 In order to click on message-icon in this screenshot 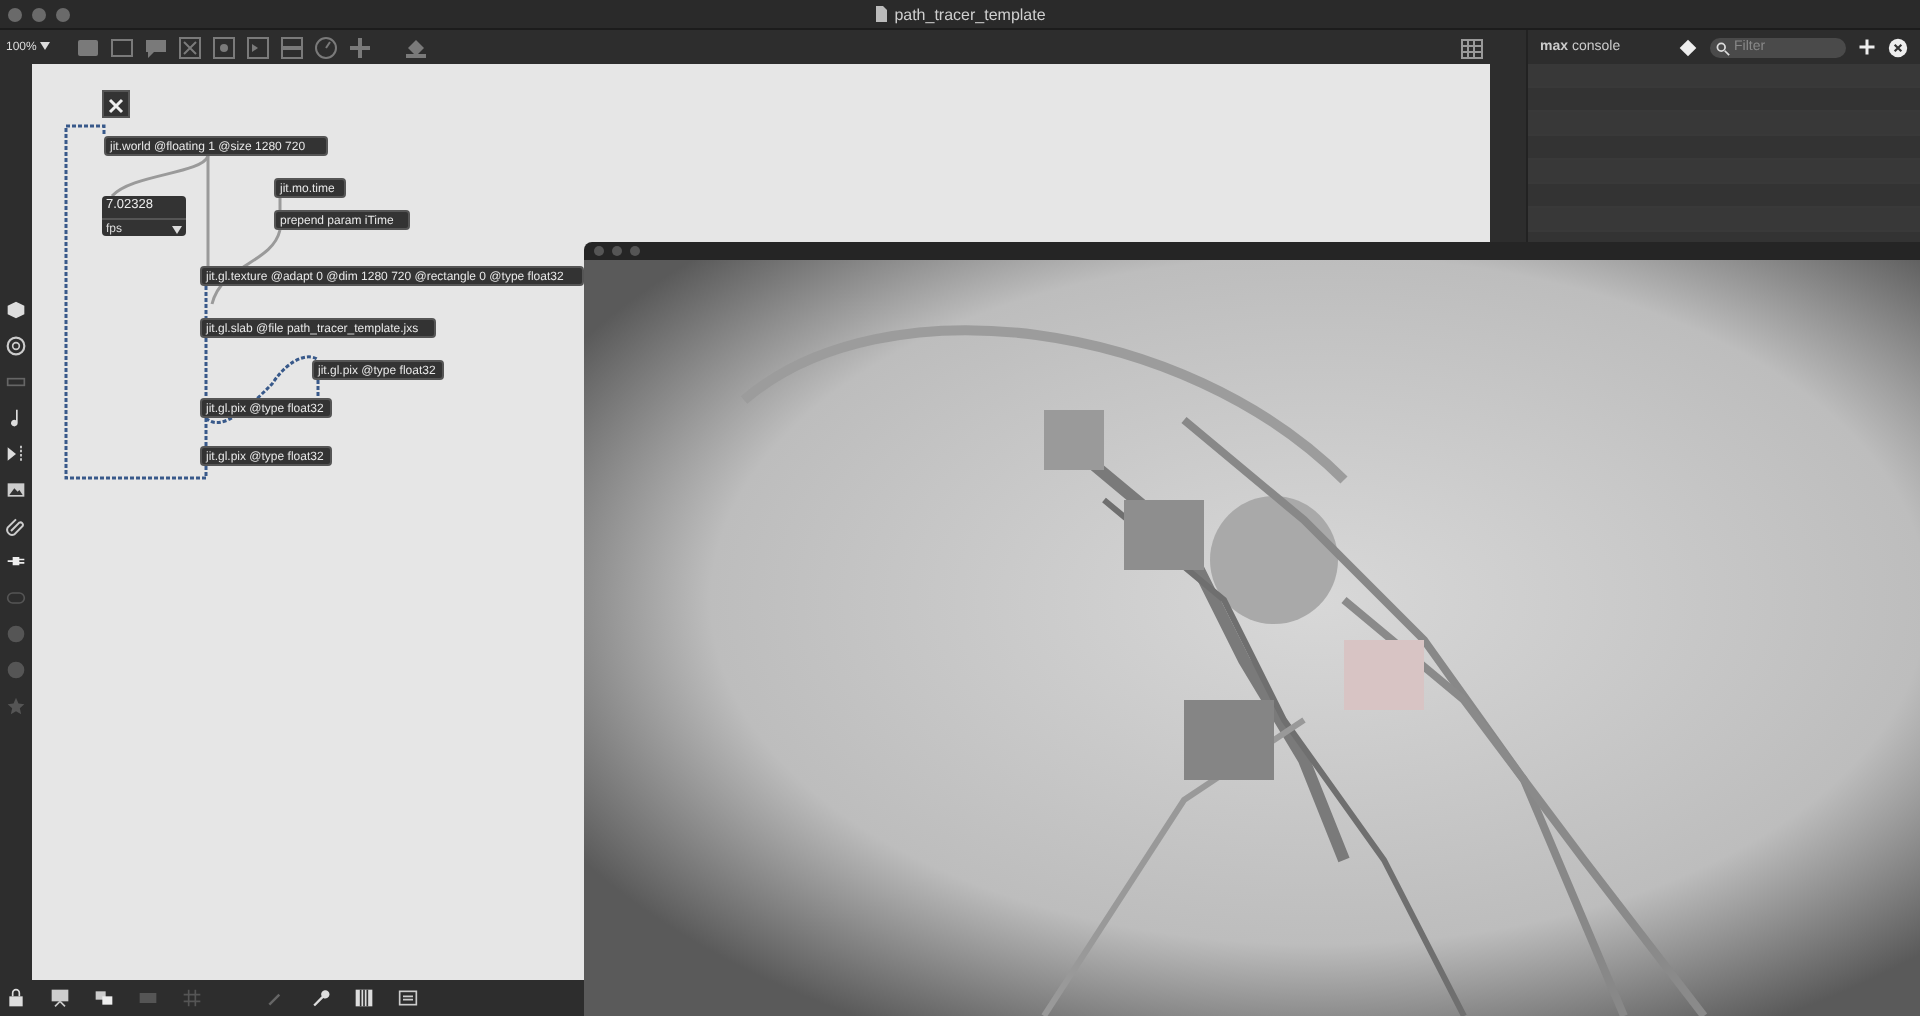, I will do `click(122, 47)`.